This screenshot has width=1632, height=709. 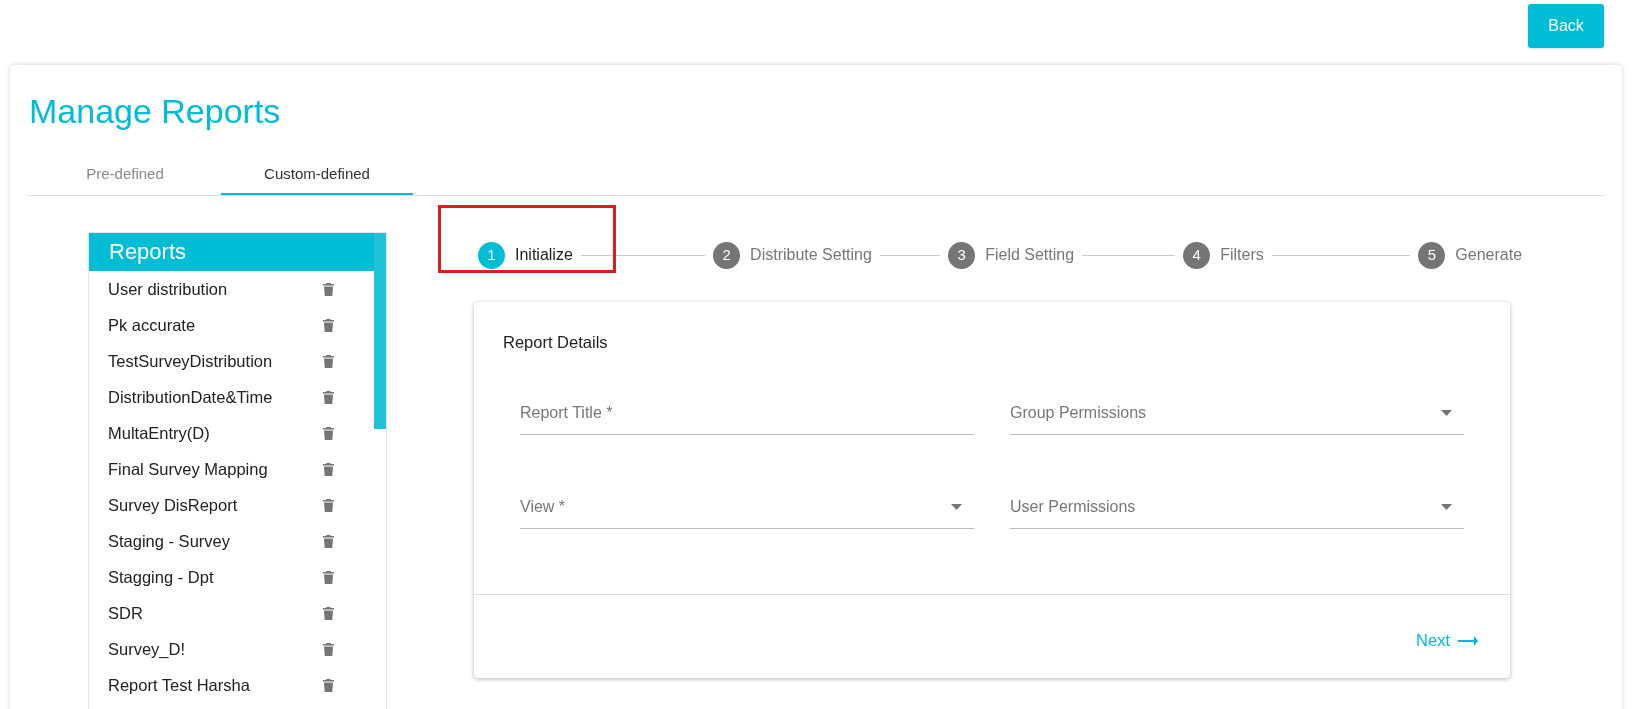 What do you see at coordinates (1225, 413) in the screenshot?
I see `select-field: Group Permissions` at bounding box center [1225, 413].